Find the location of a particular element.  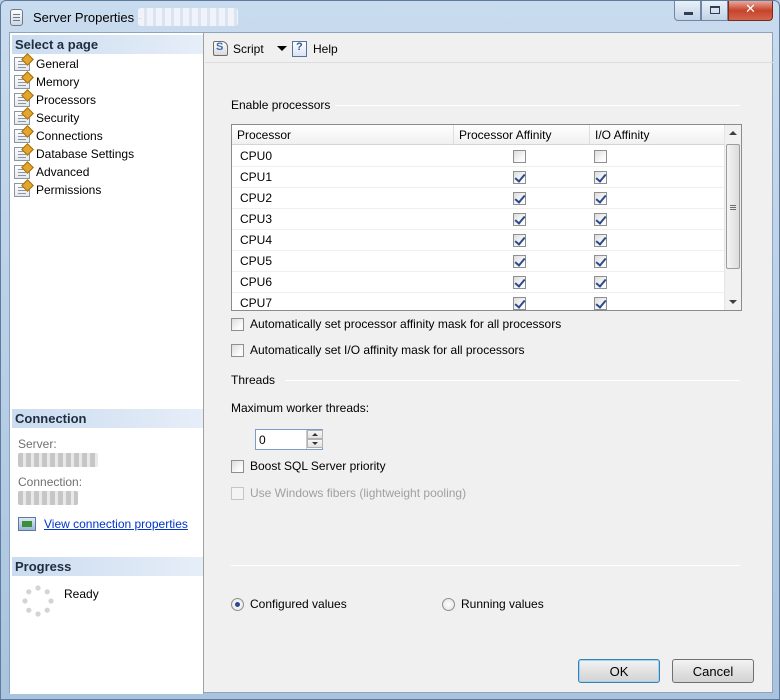

table-row: CPU4 is located at coordinates (478, 240).